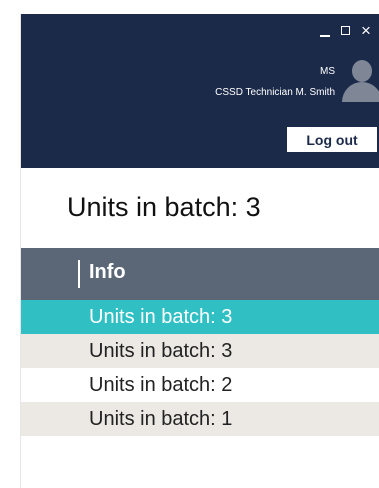  I want to click on grid-header: Info, so click(200, 274).